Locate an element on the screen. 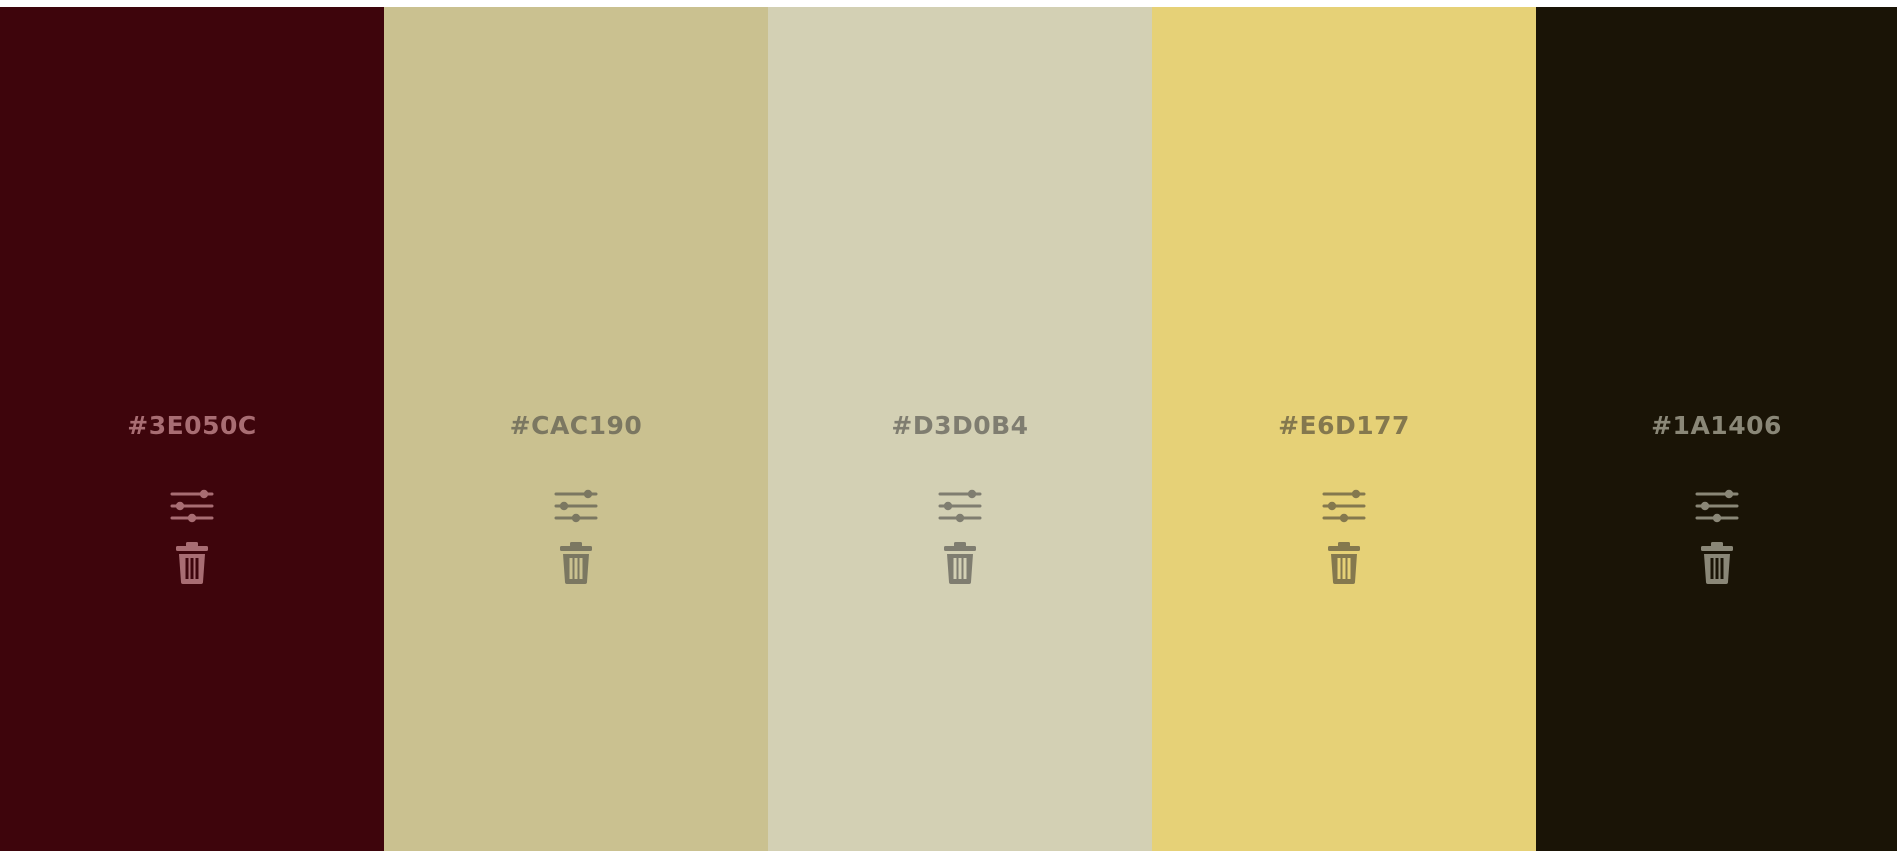  hex-code-label: #D3D0B4 is located at coordinates (960, 426).